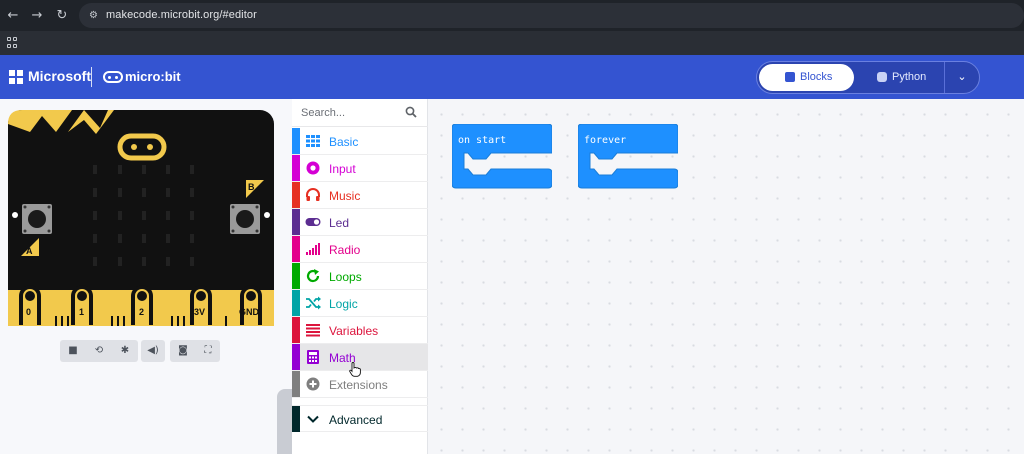 Image resolution: width=1024 pixels, height=454 pixels. I want to click on blocks-toggle-button: Blocks, so click(806, 77).